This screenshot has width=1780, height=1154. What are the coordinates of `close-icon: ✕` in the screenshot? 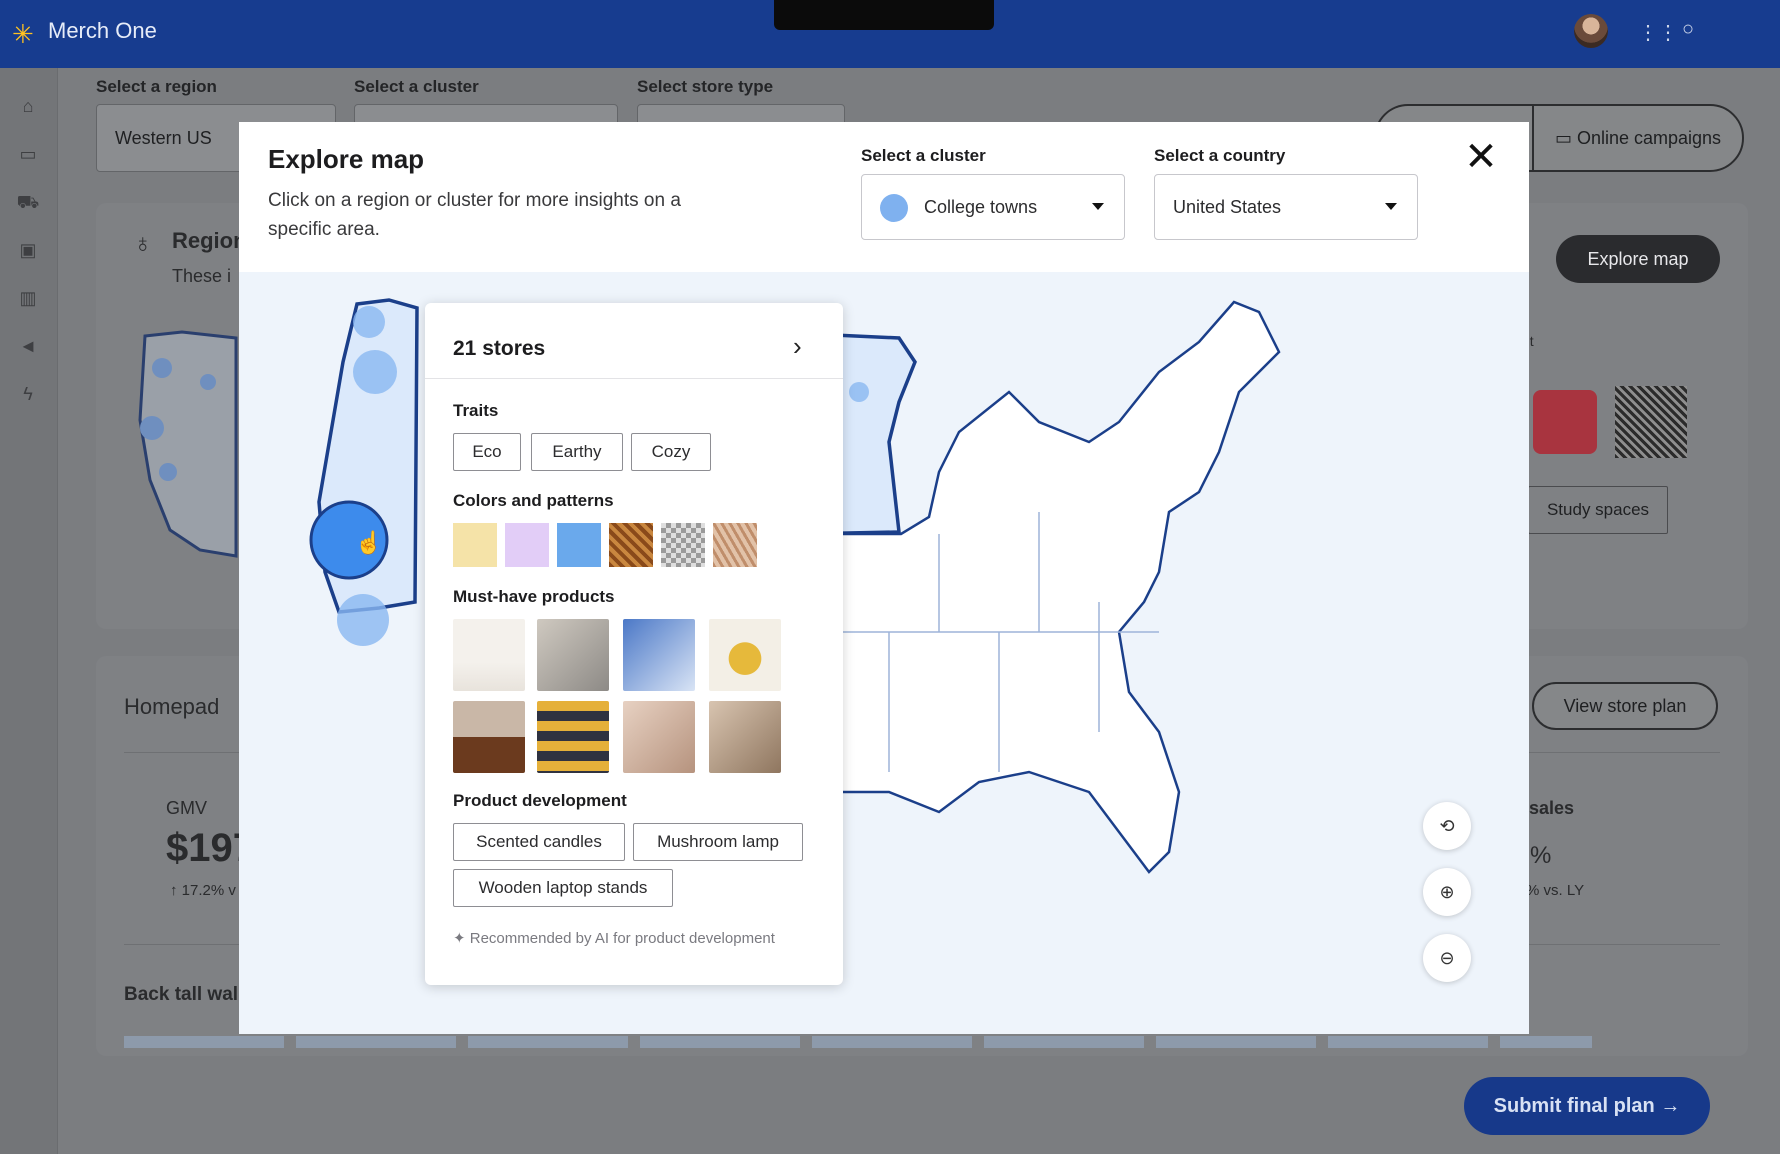 It's located at (1481, 157).